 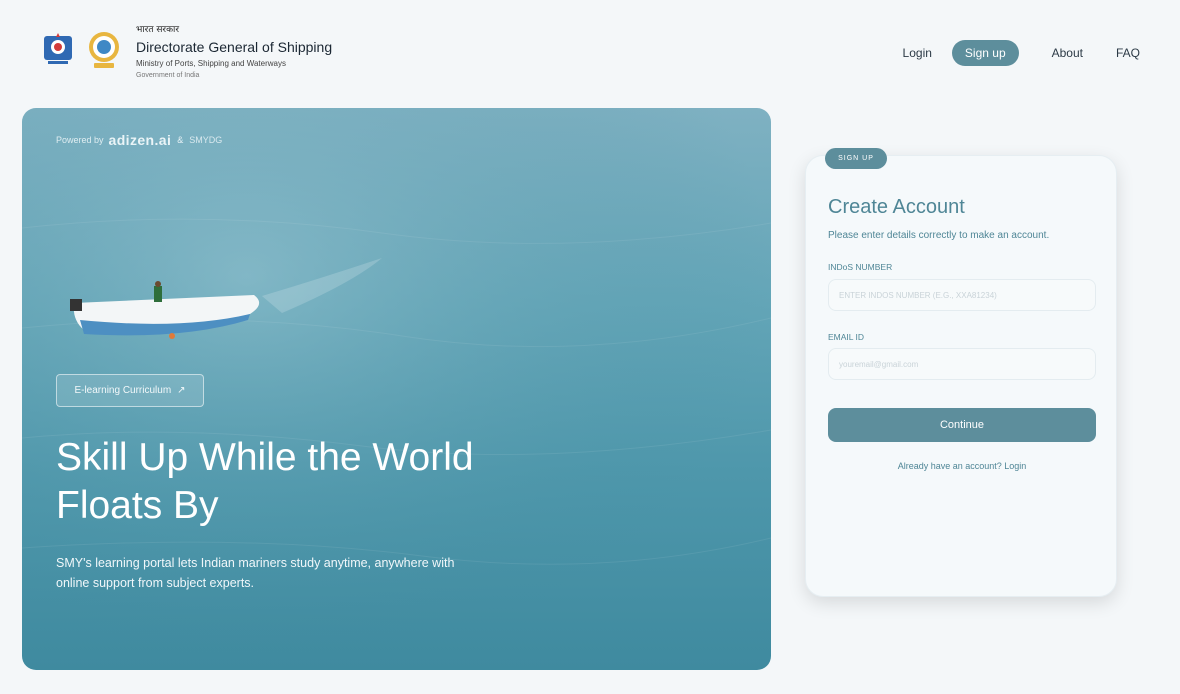 I want to click on nav-login-link: Login, so click(x=917, y=53).